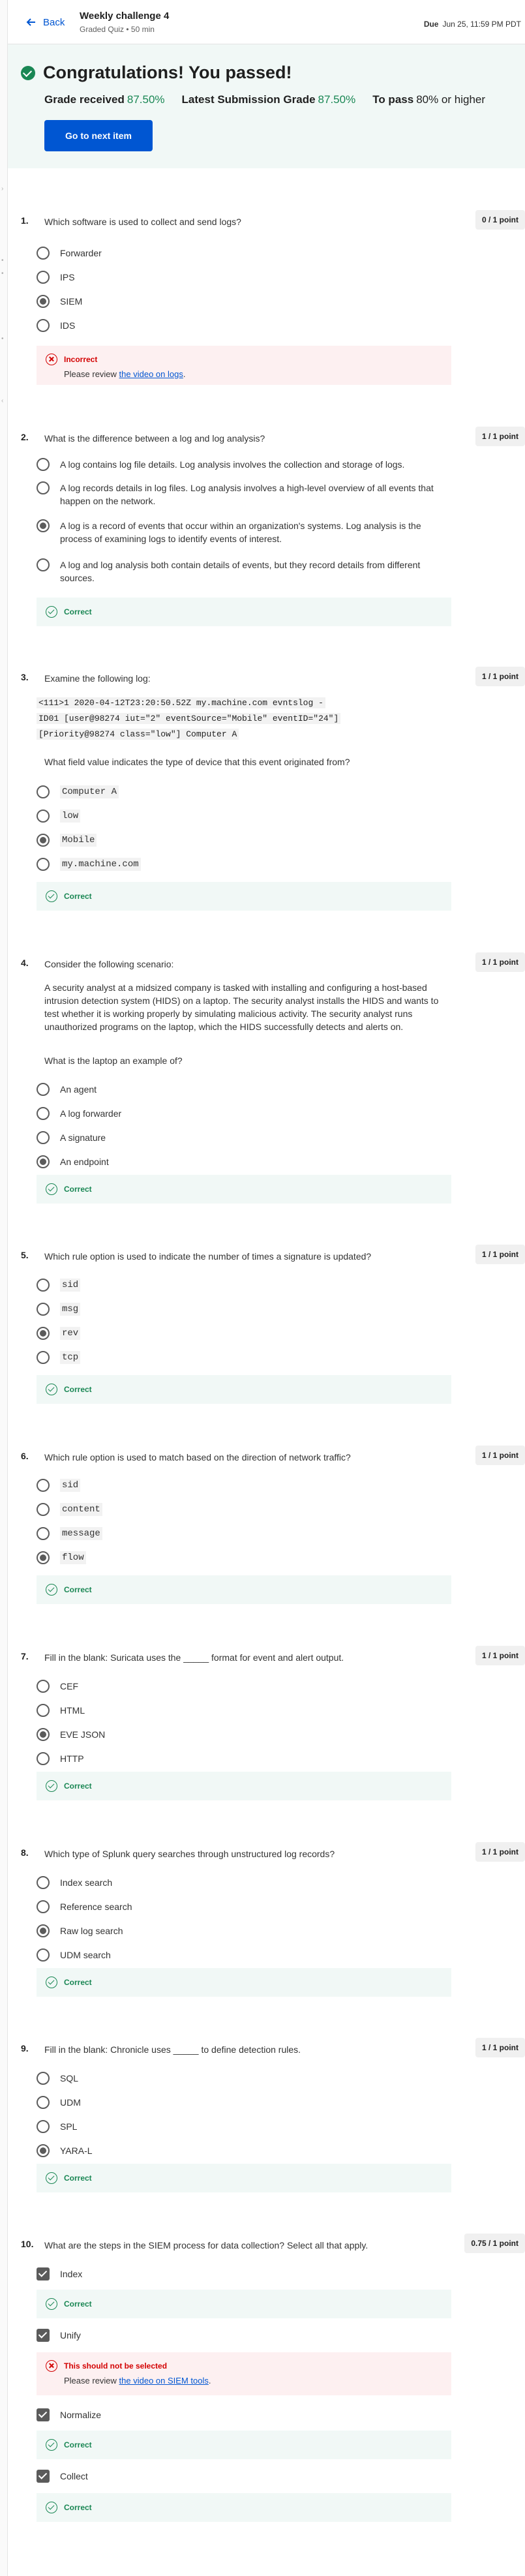 The height and width of the screenshot is (2576, 525). What do you see at coordinates (2, 274) in the screenshot?
I see `rail-marker-icon: •` at bounding box center [2, 274].